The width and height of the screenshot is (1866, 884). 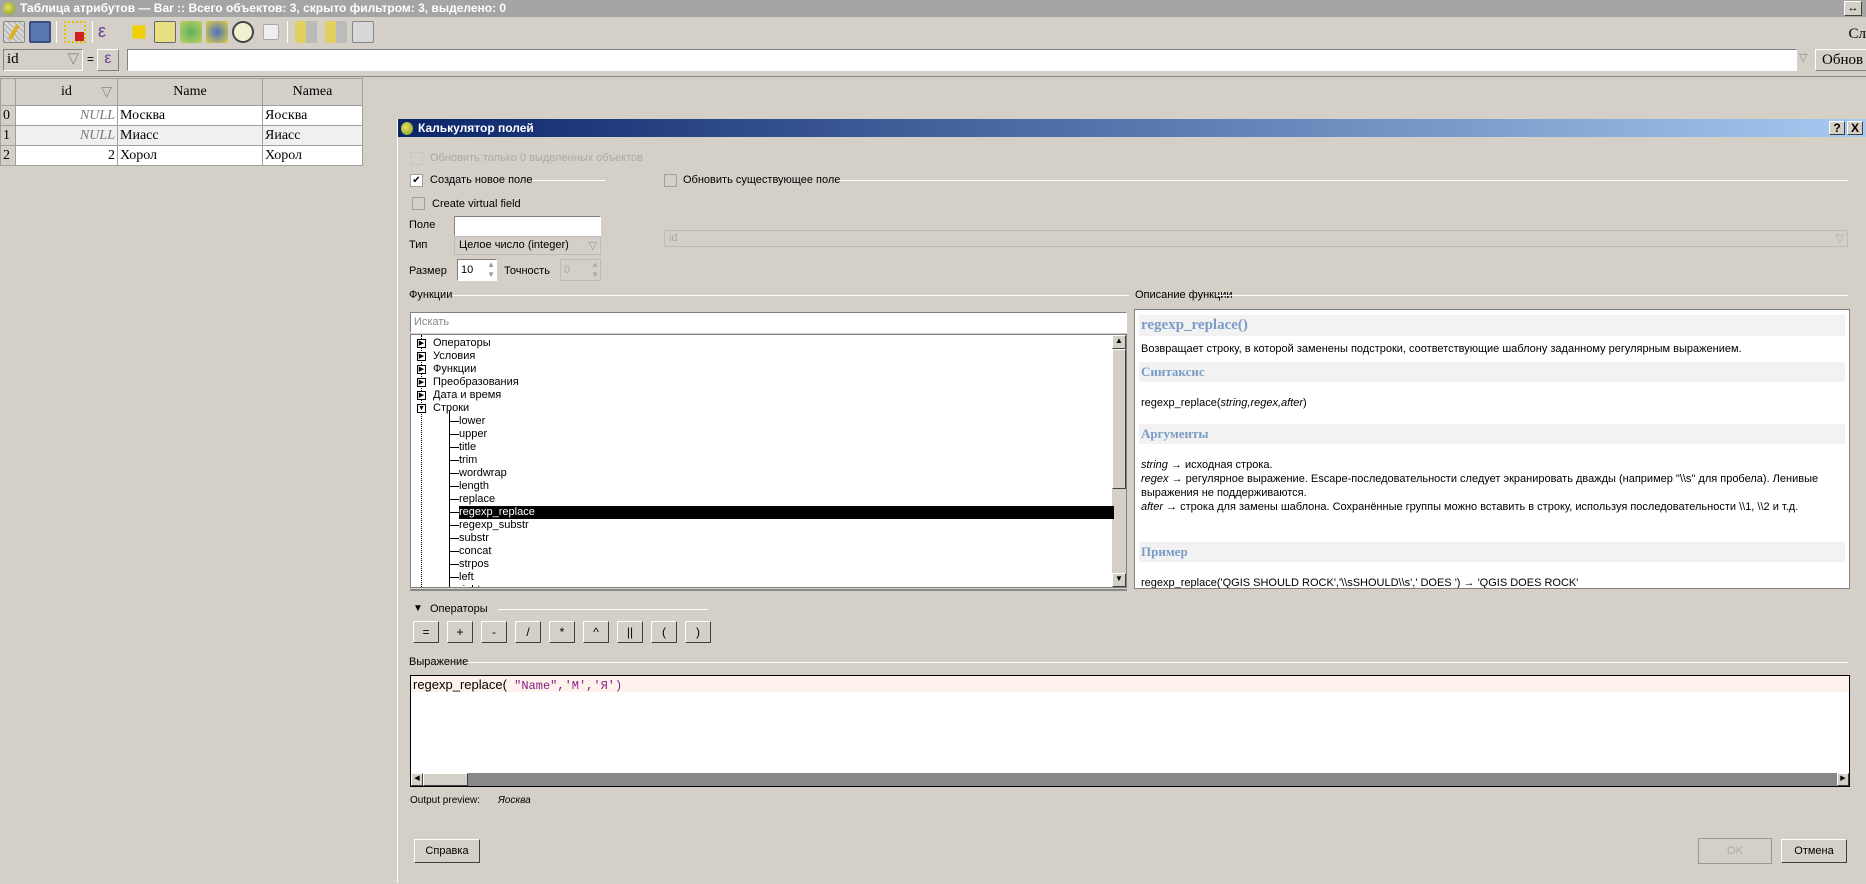 I want to click on operator-button: (, so click(x=664, y=632).